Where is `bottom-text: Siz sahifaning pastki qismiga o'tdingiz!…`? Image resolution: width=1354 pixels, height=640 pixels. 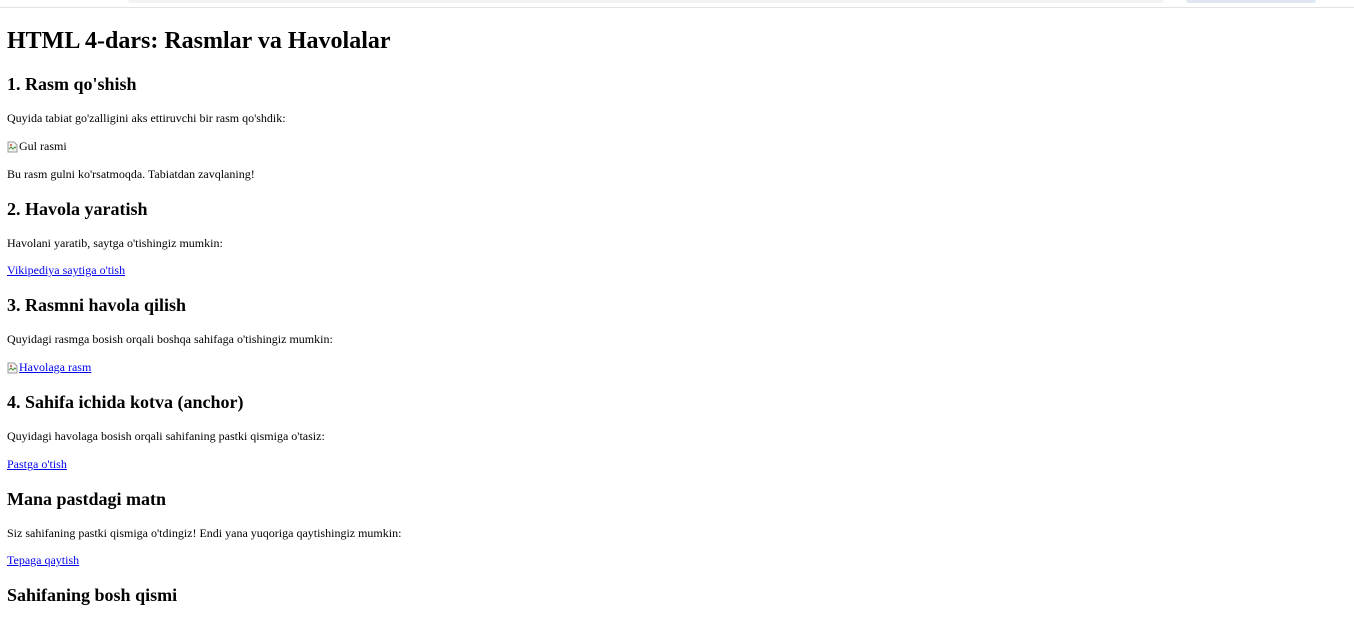 bottom-text: Siz sahifaning pastki qismiga o'tdingiz!… is located at coordinates (204, 533).